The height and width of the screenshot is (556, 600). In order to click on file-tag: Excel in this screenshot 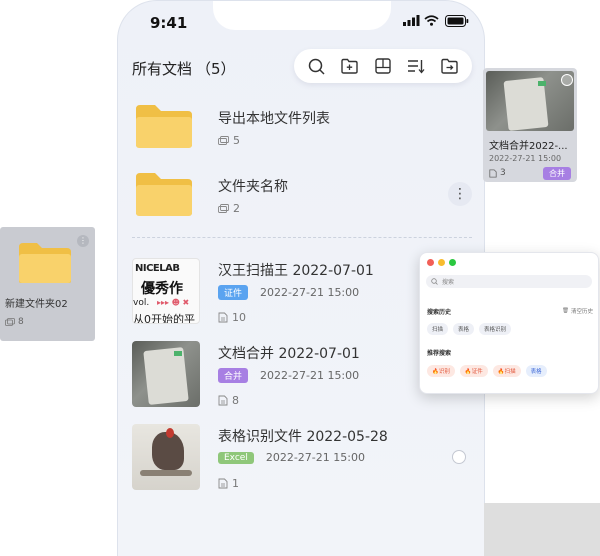, I will do `click(236, 457)`.